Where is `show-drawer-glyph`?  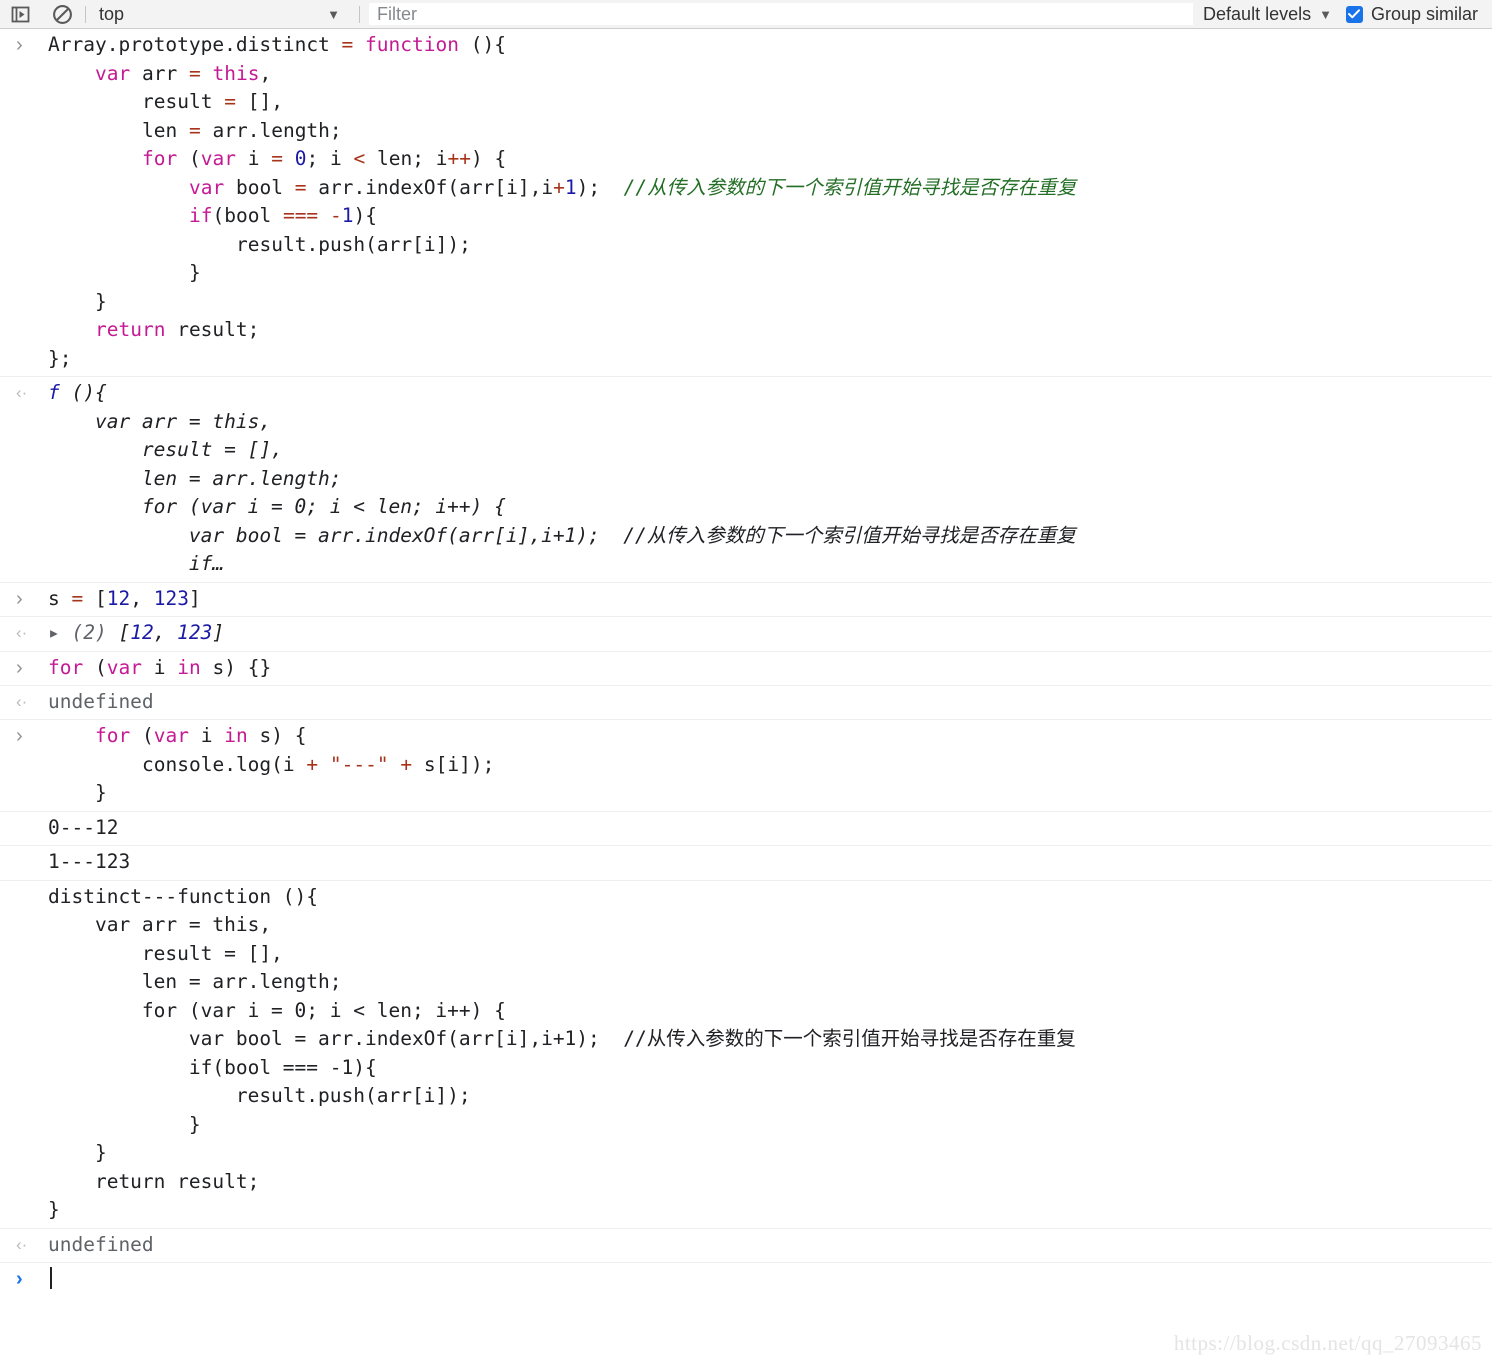 show-drawer-glyph is located at coordinates (20, 14).